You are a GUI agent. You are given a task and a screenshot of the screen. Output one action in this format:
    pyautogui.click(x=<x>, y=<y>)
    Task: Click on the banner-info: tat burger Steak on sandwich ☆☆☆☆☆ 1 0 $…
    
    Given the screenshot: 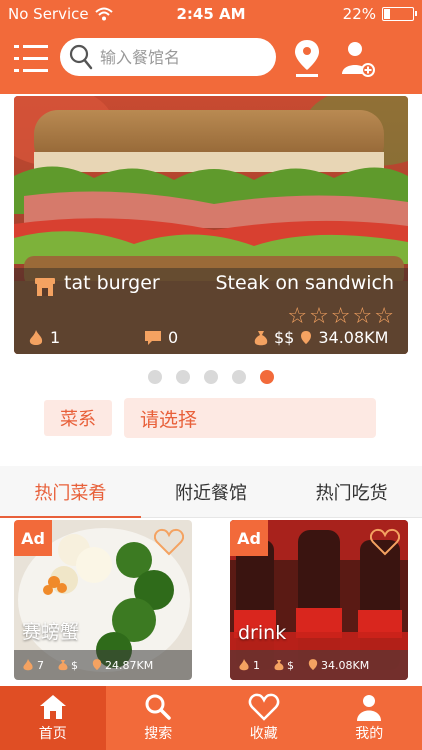 What is the action you would take?
    pyautogui.click(x=211, y=311)
    